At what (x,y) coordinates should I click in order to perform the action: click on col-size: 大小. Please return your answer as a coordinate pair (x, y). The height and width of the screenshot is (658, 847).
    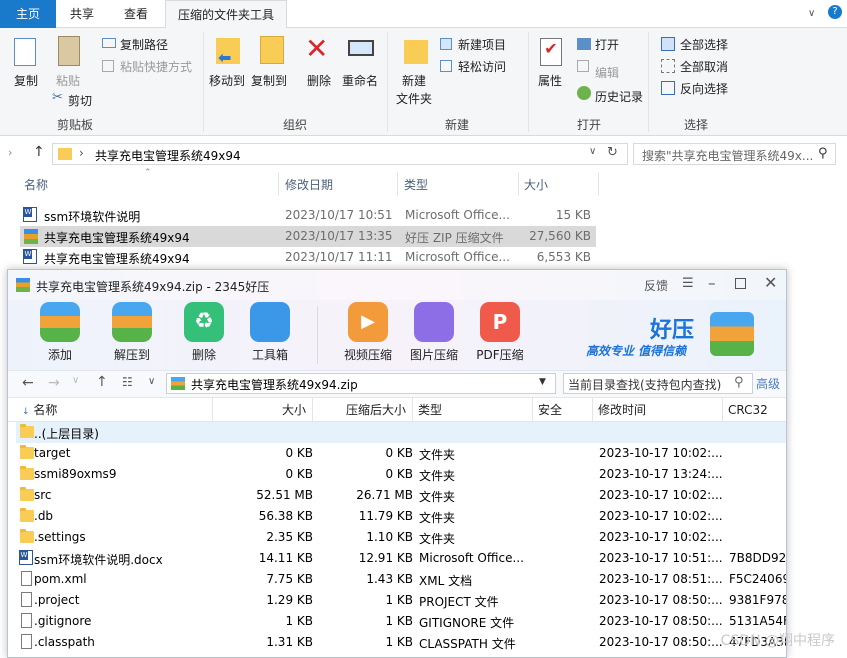
    Looking at the image, I should click on (263, 410).